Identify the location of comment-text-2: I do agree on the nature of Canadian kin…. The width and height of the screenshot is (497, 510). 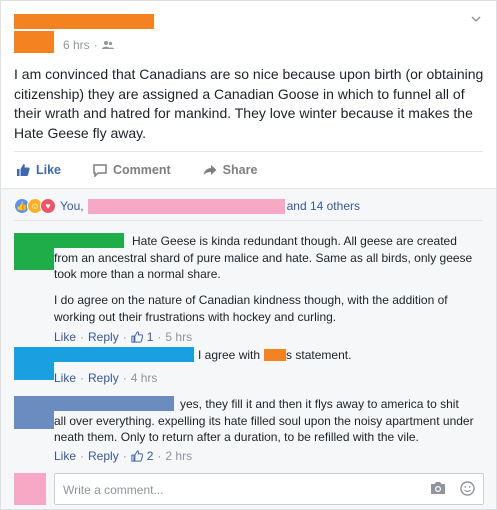
(251, 308).